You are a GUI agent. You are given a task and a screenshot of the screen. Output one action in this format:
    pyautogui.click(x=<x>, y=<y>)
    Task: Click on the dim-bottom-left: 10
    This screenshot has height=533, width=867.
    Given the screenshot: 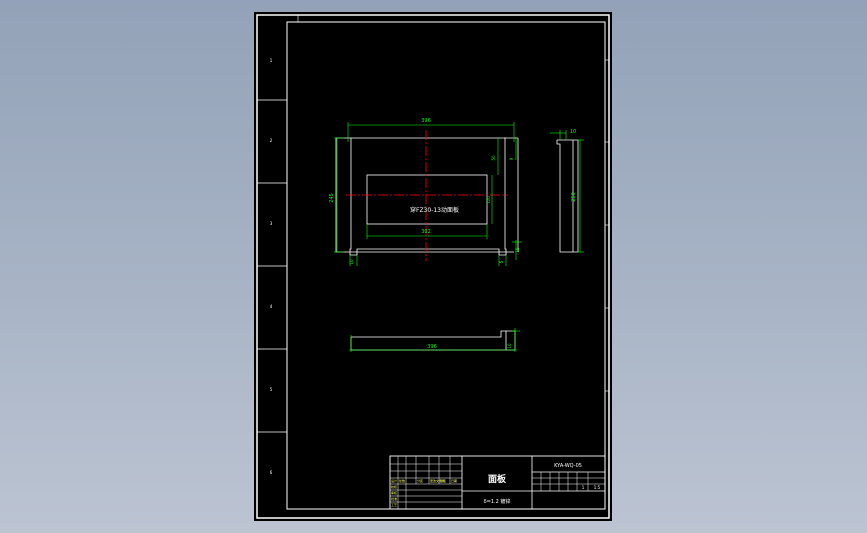 What is the action you would take?
    pyautogui.click(x=351, y=262)
    